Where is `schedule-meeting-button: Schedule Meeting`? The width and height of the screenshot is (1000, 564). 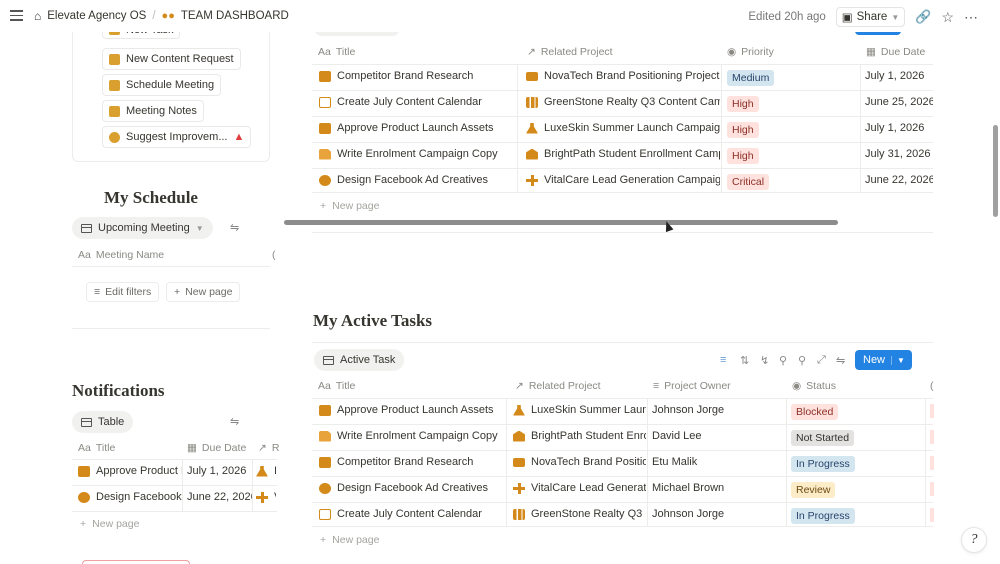 schedule-meeting-button: Schedule Meeting is located at coordinates (162, 85).